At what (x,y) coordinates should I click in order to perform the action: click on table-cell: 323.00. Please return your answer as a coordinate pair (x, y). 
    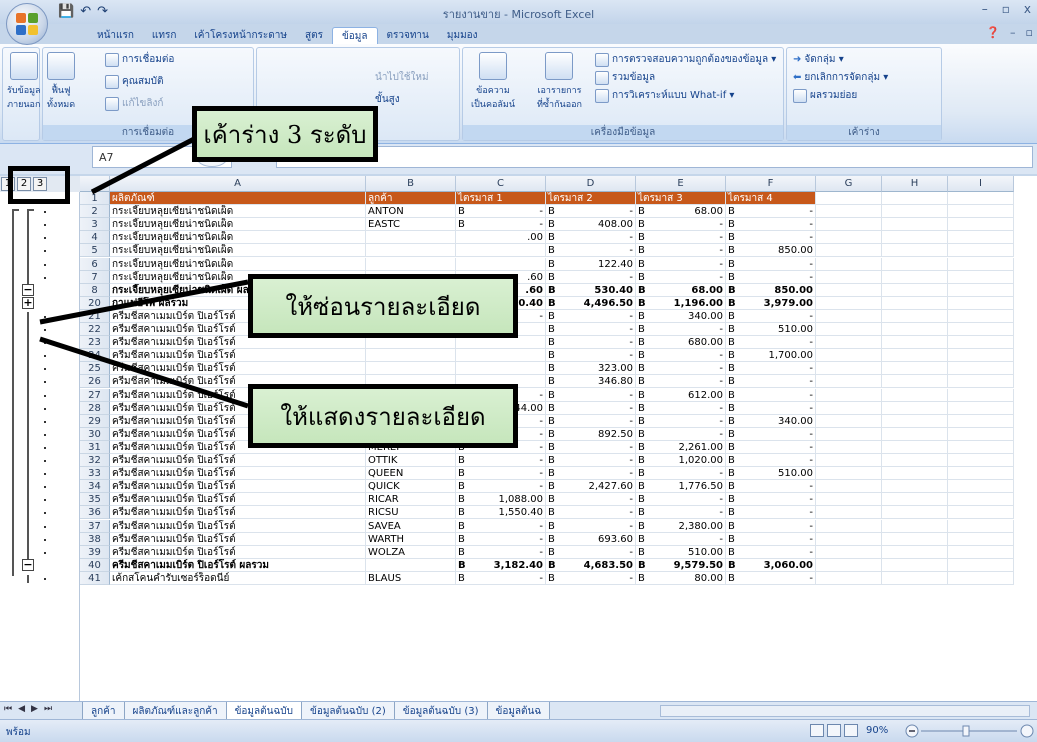
    Looking at the image, I should click on (598, 369).